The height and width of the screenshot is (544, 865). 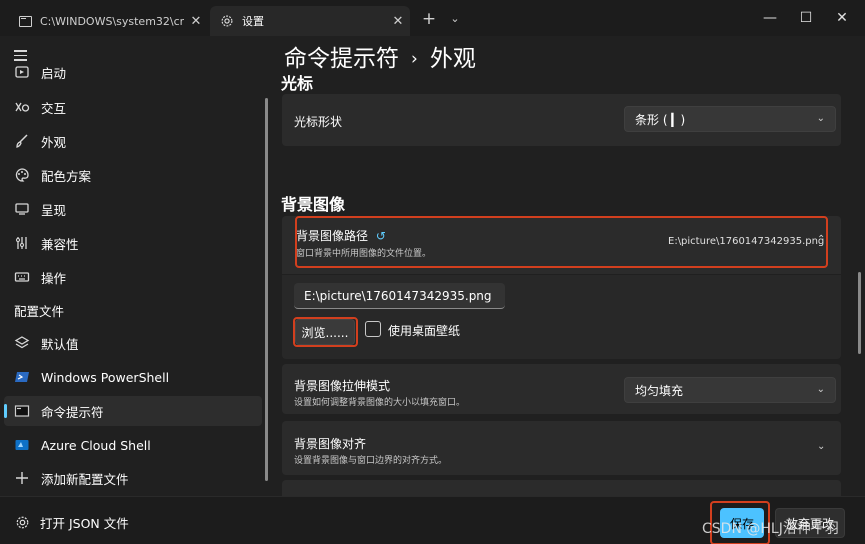 What do you see at coordinates (54, 210) in the screenshot?
I see `sidebar-item-label: 呈现` at bounding box center [54, 210].